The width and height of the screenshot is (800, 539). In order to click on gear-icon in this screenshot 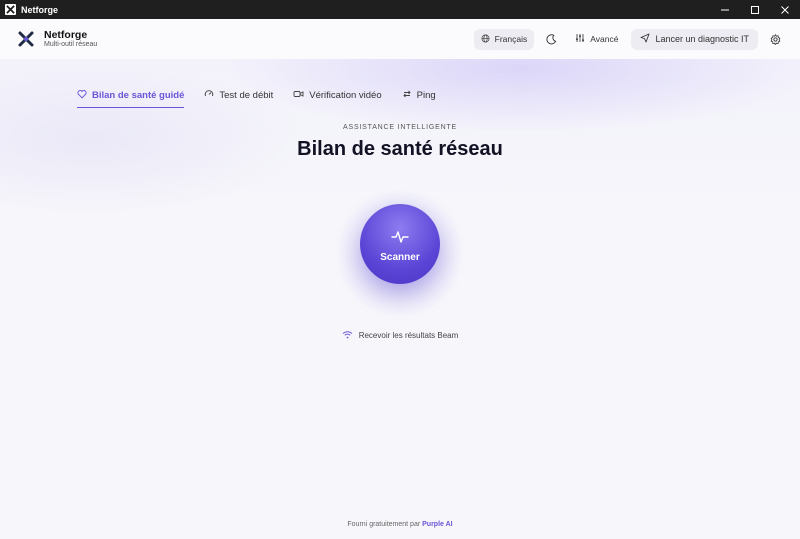, I will do `click(775, 39)`.